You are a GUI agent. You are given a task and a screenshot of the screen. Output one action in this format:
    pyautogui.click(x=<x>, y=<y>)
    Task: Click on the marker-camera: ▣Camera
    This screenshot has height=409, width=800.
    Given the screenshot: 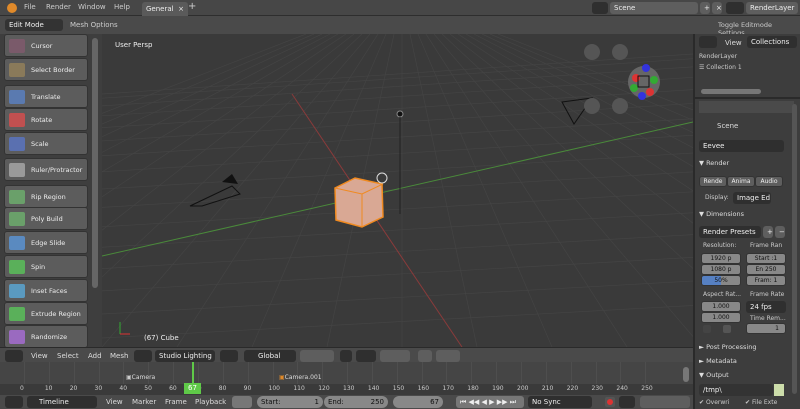 What is the action you would take?
    pyautogui.click(x=140, y=377)
    